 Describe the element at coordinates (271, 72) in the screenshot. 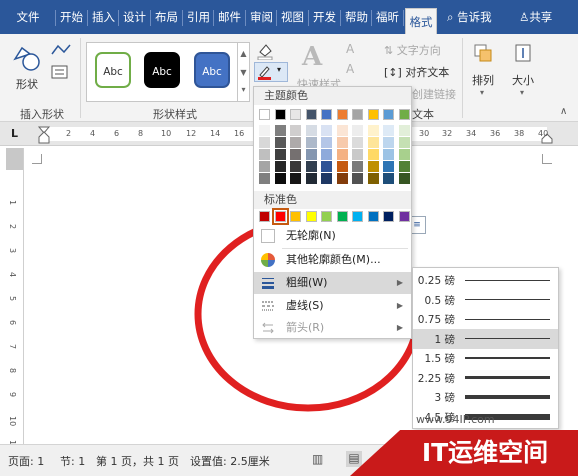

I see `shape-outline-button: ▾` at that location.